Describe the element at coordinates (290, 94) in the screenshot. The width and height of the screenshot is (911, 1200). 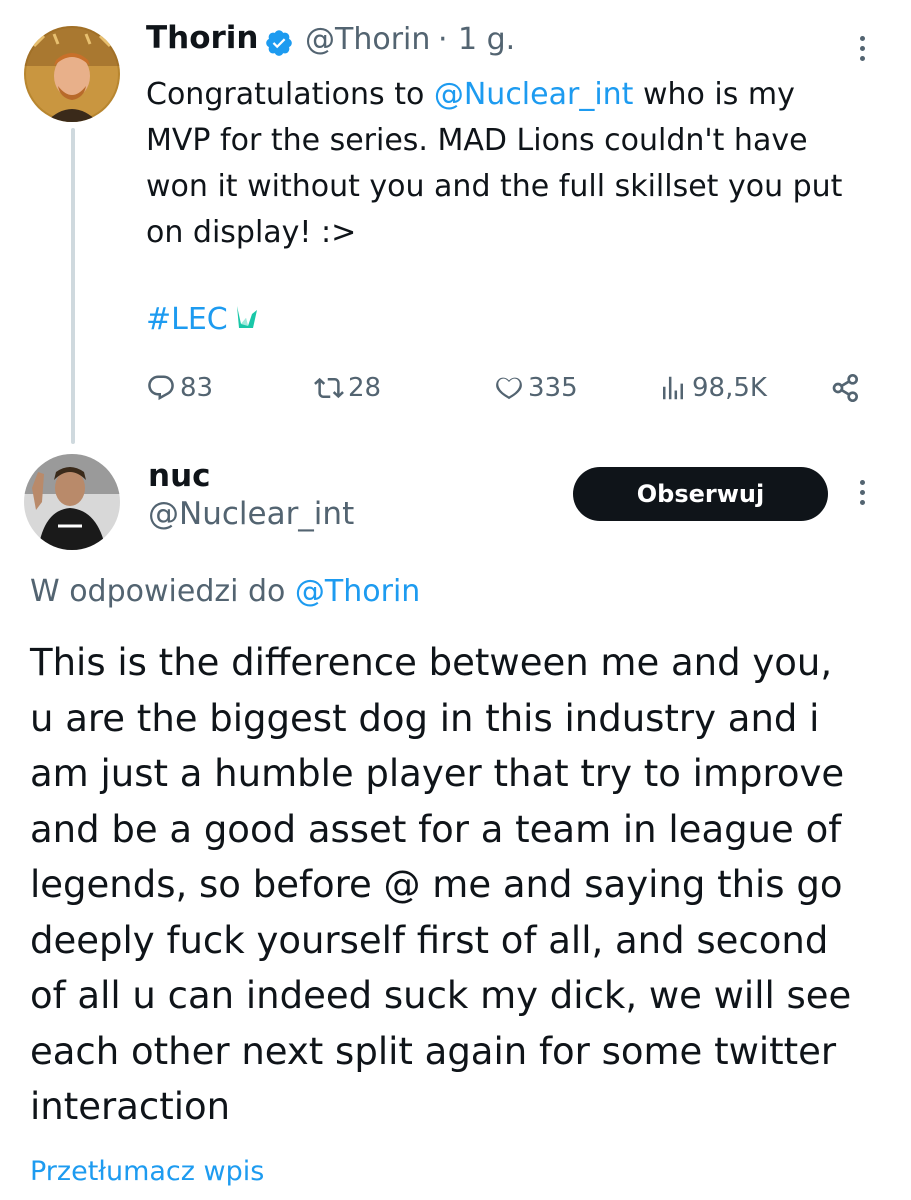
I see `tweet-text-part: Congratulations to` at that location.